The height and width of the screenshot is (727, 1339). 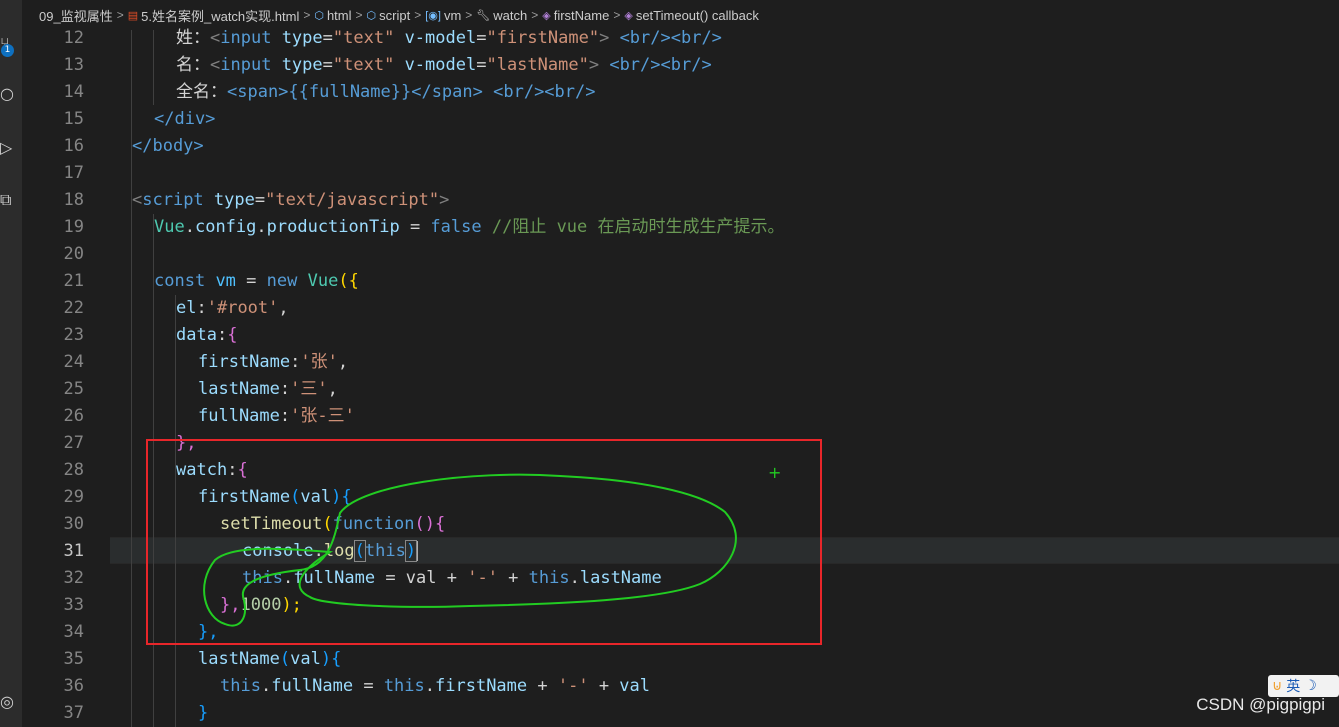 I want to click on code-line-27: },, so click(x=186, y=443).